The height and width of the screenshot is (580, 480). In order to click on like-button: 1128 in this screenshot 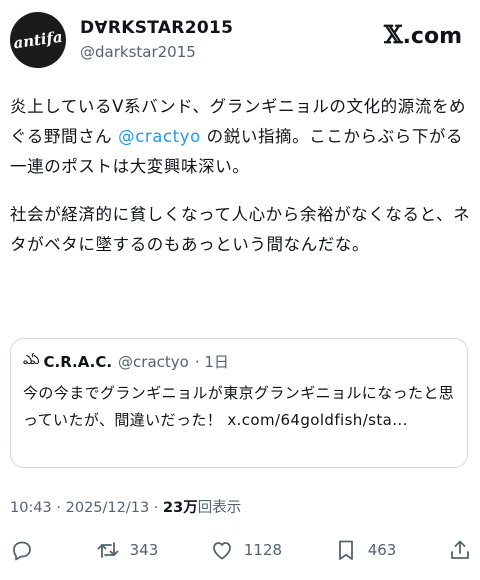, I will do `click(246, 550)`.